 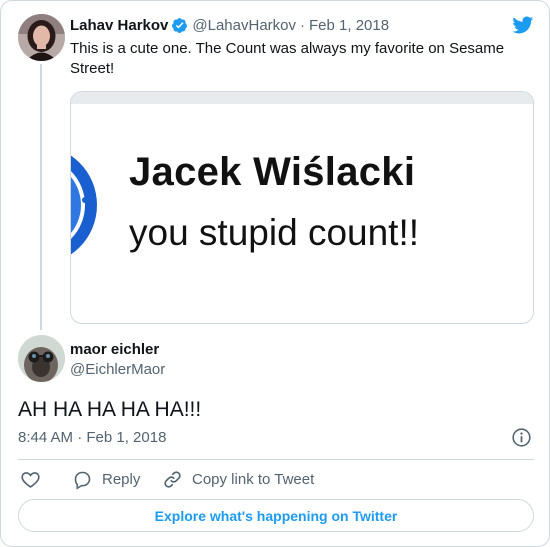 I want to click on media-text-line-2: you stupid count!!, so click(x=274, y=232).